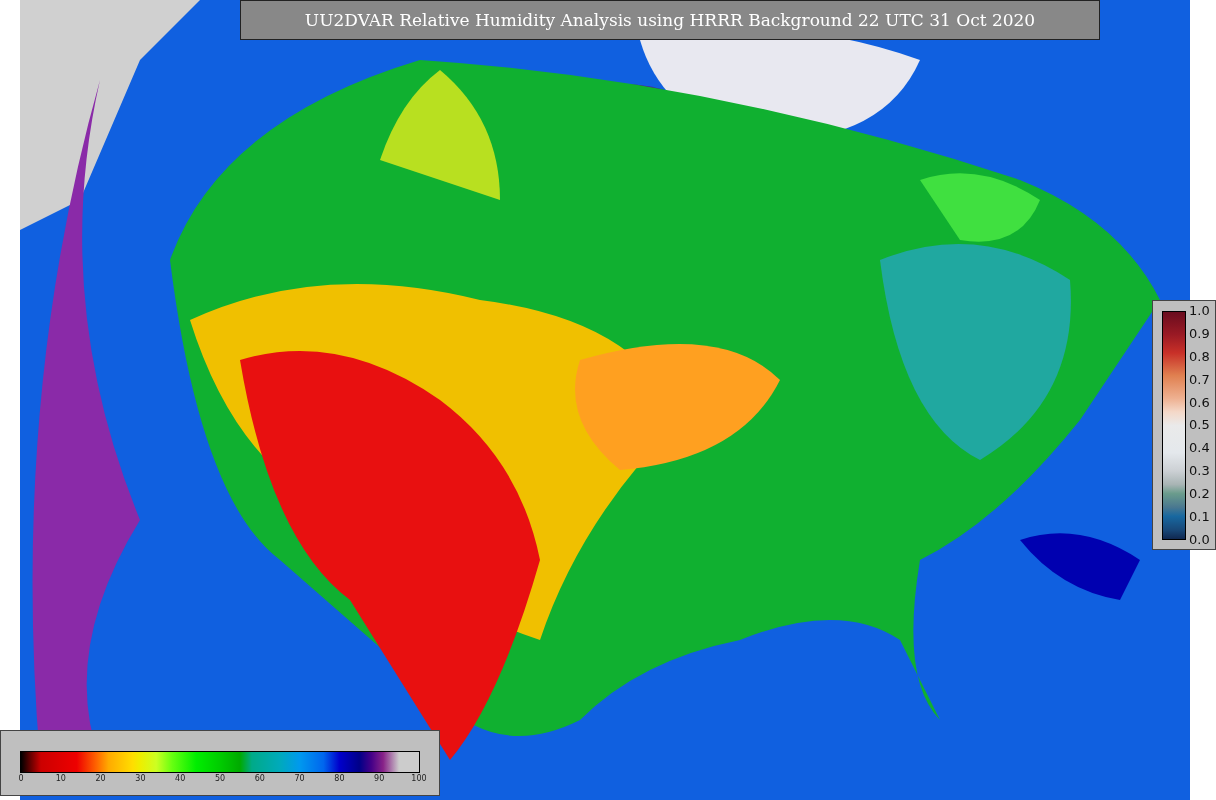 The image size is (1216, 800). Describe the element at coordinates (60, 778) in the screenshot. I see `tick-label: 10` at that location.